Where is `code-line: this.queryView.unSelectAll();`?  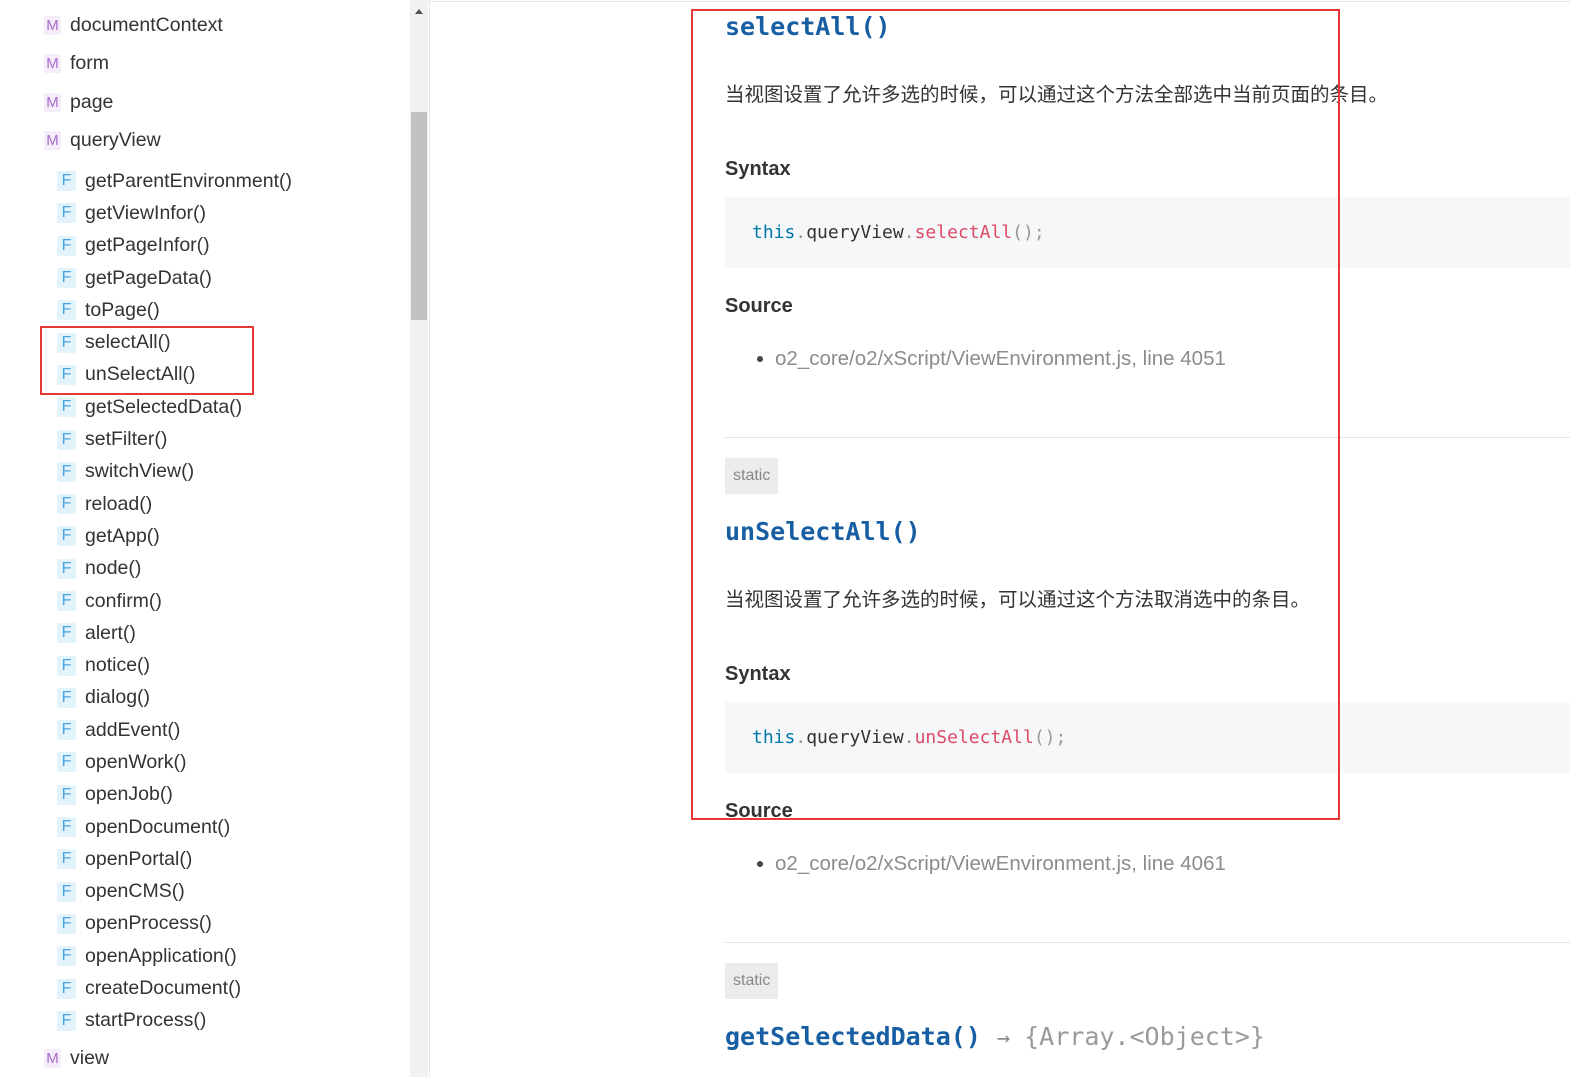
code-line: this.queryView.unSelectAll(); is located at coordinates (909, 737).